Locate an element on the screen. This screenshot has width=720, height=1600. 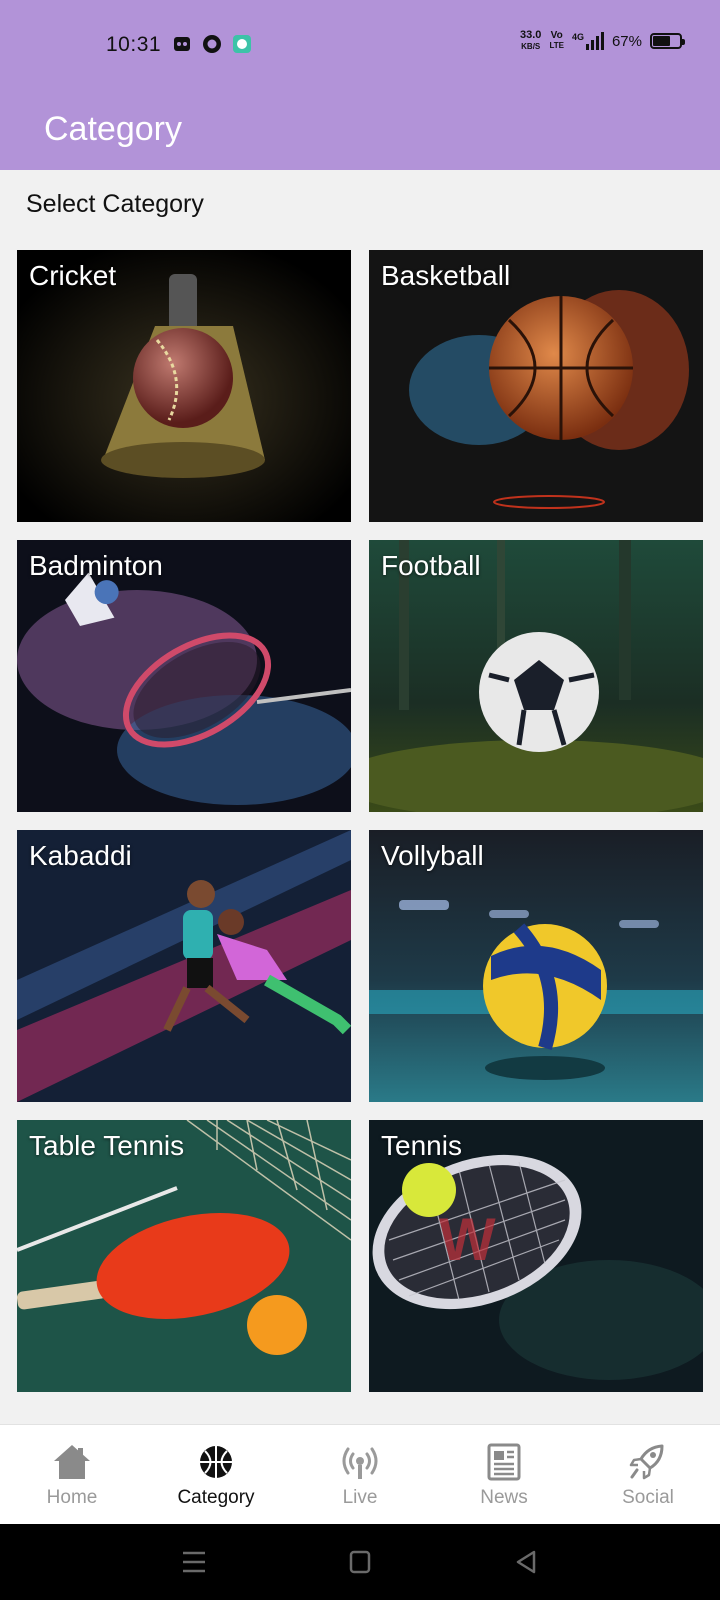
category-card-badminton: Badminton is located at coordinates (184, 676).